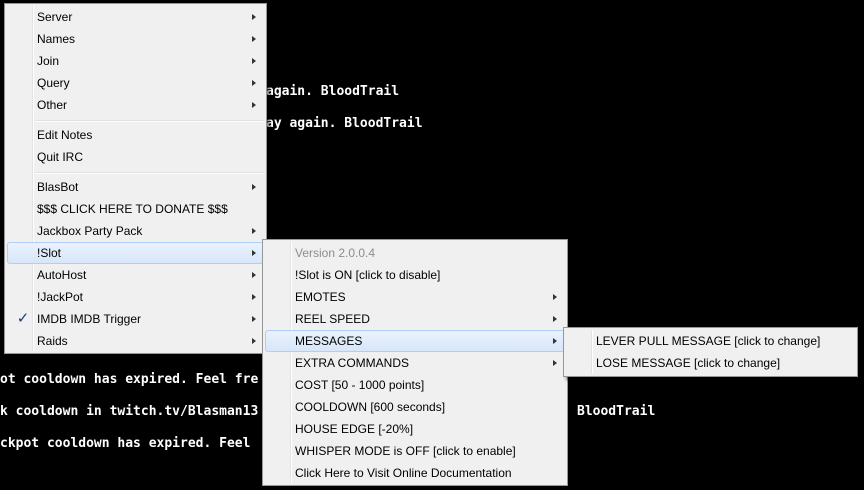 Image resolution: width=864 pixels, height=490 pixels. I want to click on menu-item-label: HOUSE EDGE [-20%], so click(354, 429).